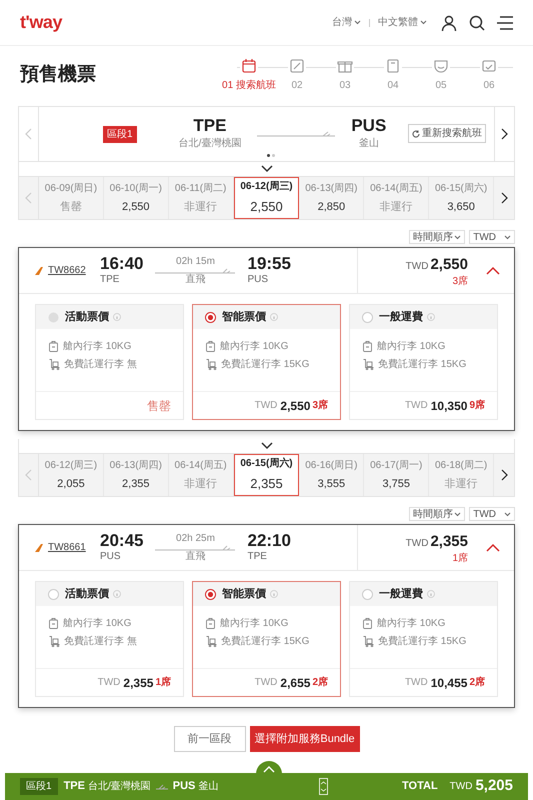 The height and width of the screenshot is (800, 533). Describe the element at coordinates (195, 261) in the screenshot. I see `flight-duration: 02h 15m` at that location.